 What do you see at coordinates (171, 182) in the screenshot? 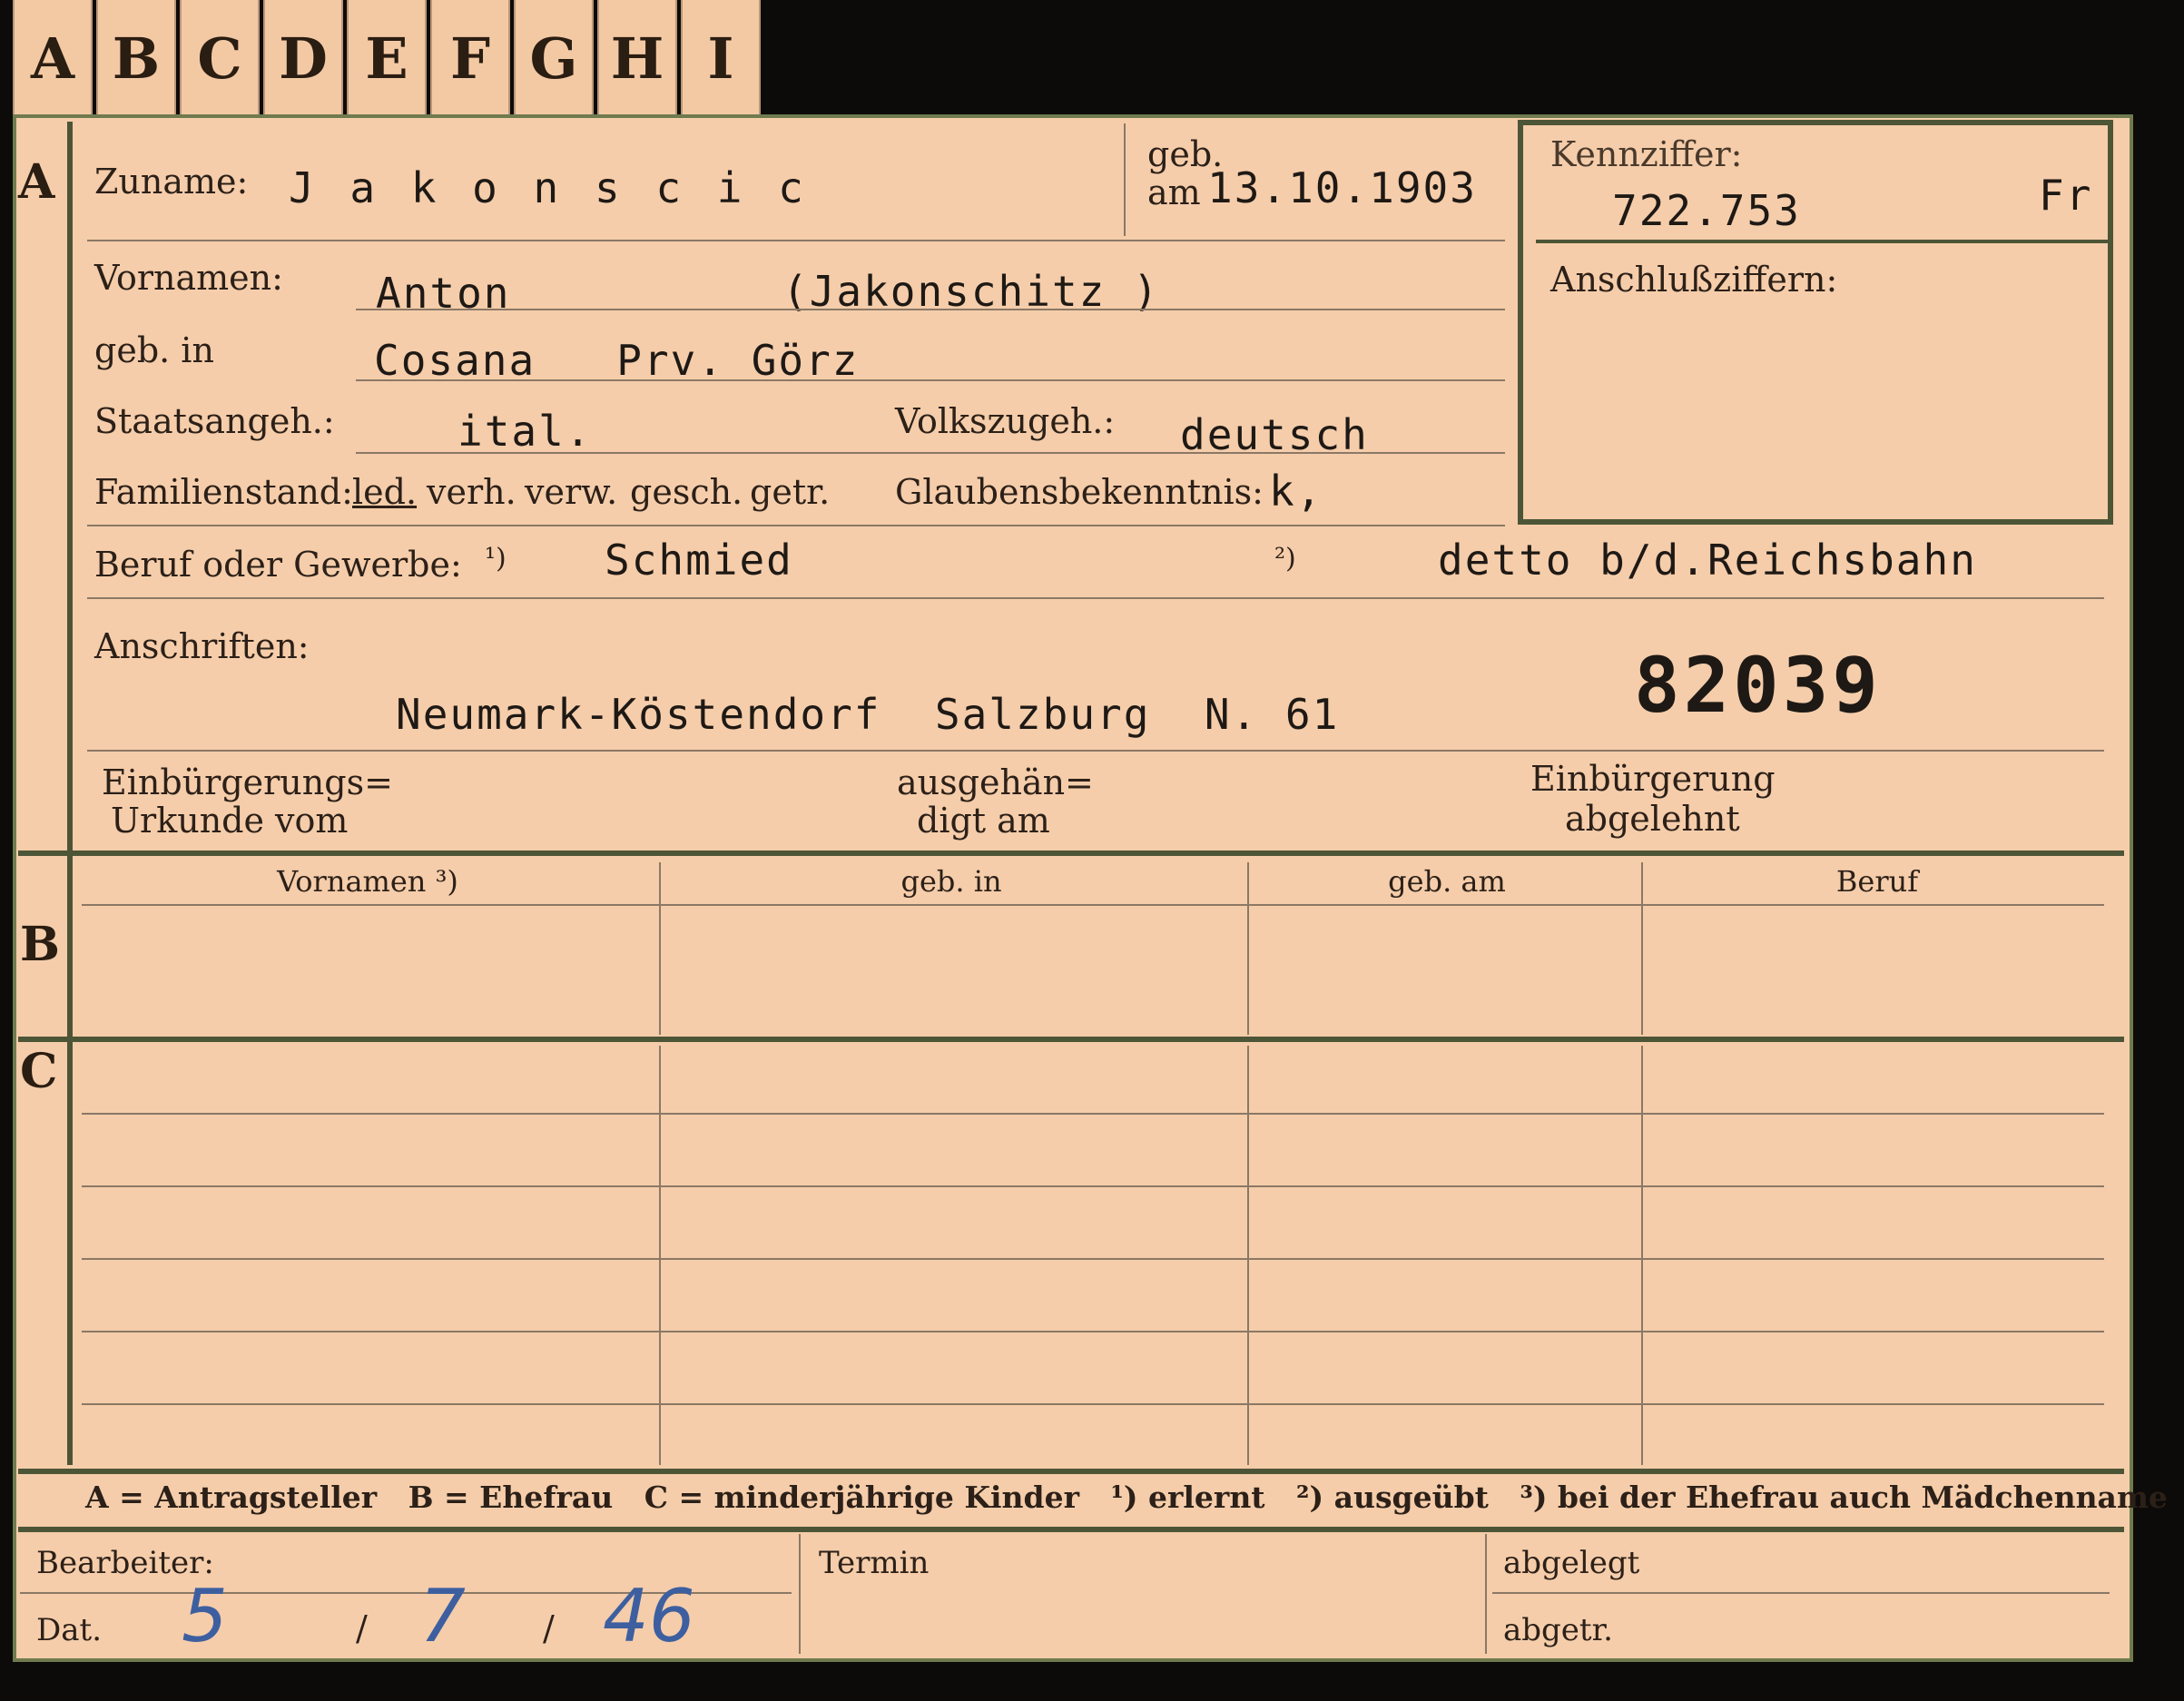
I see `zuname-label: Zuname:` at bounding box center [171, 182].